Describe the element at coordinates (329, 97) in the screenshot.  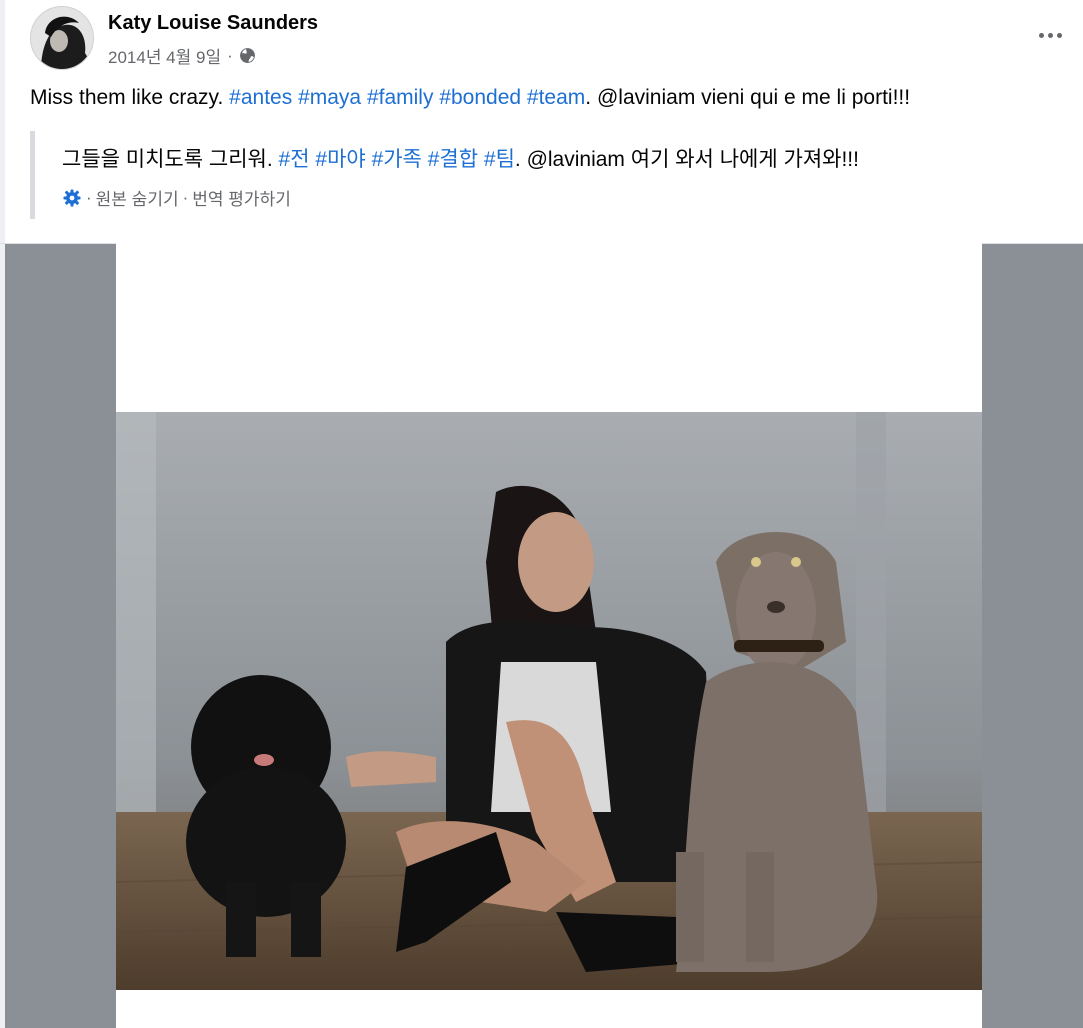
I see `hashtag-maya: #maya` at that location.